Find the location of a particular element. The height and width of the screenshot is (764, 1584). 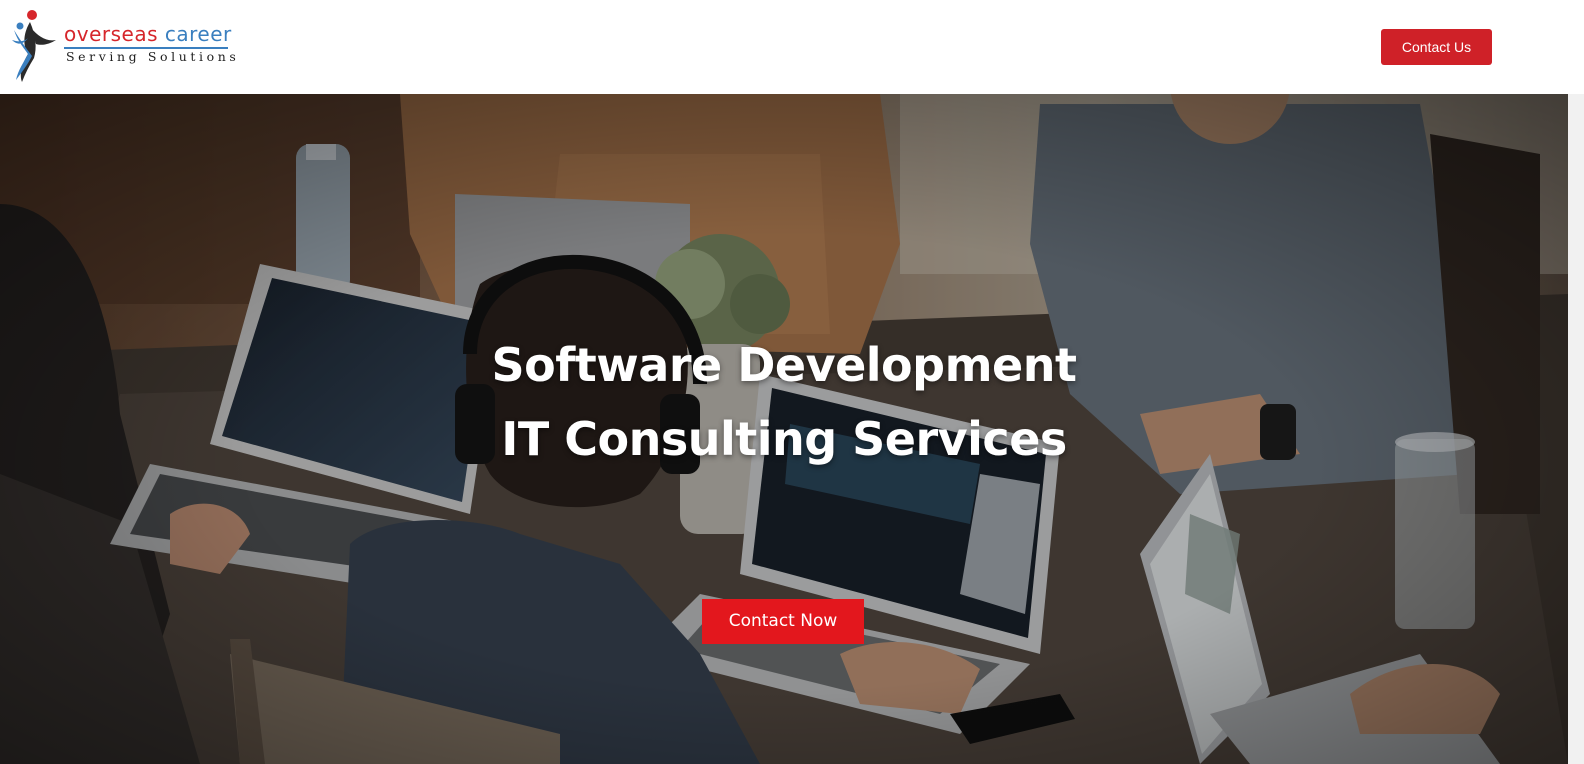

logo-word-overseas: overseas is located at coordinates (111, 34).